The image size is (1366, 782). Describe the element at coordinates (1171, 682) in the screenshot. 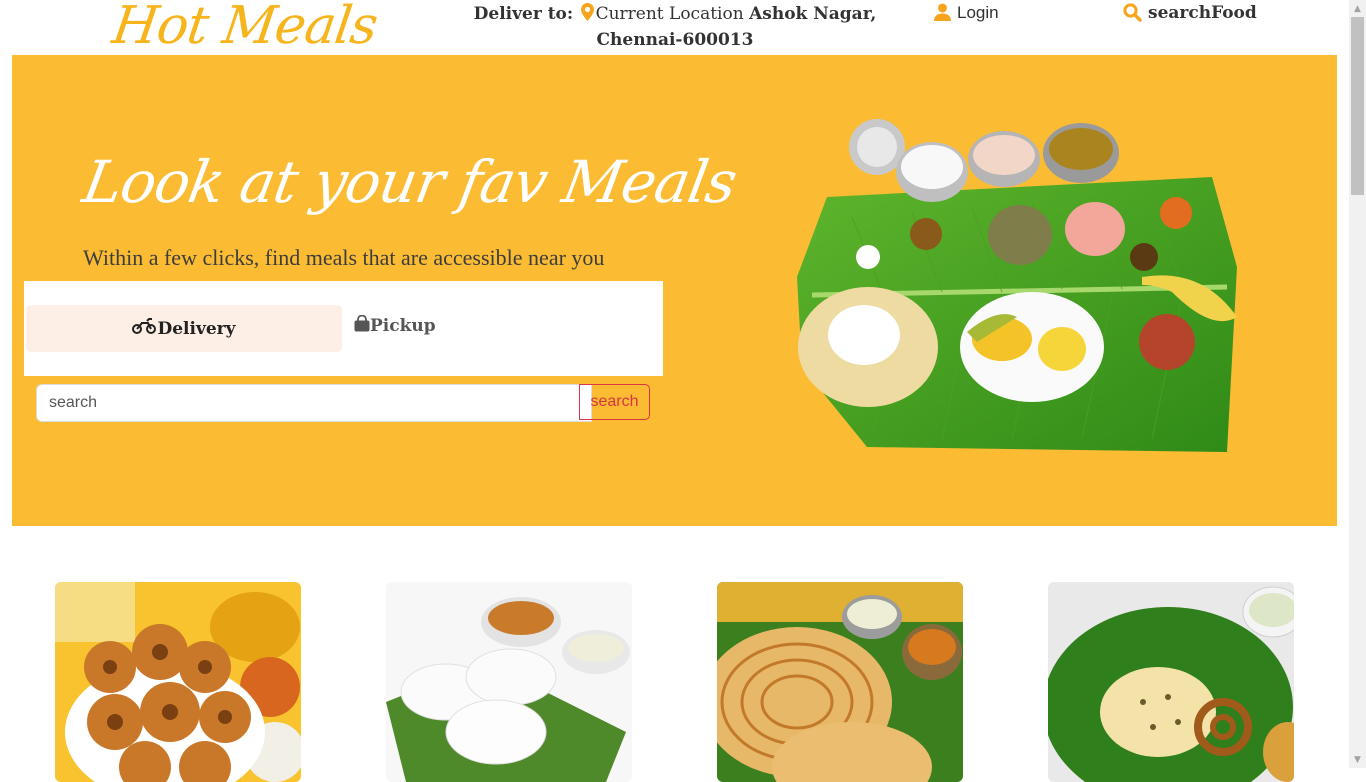

I see `food-card-pongal` at that location.